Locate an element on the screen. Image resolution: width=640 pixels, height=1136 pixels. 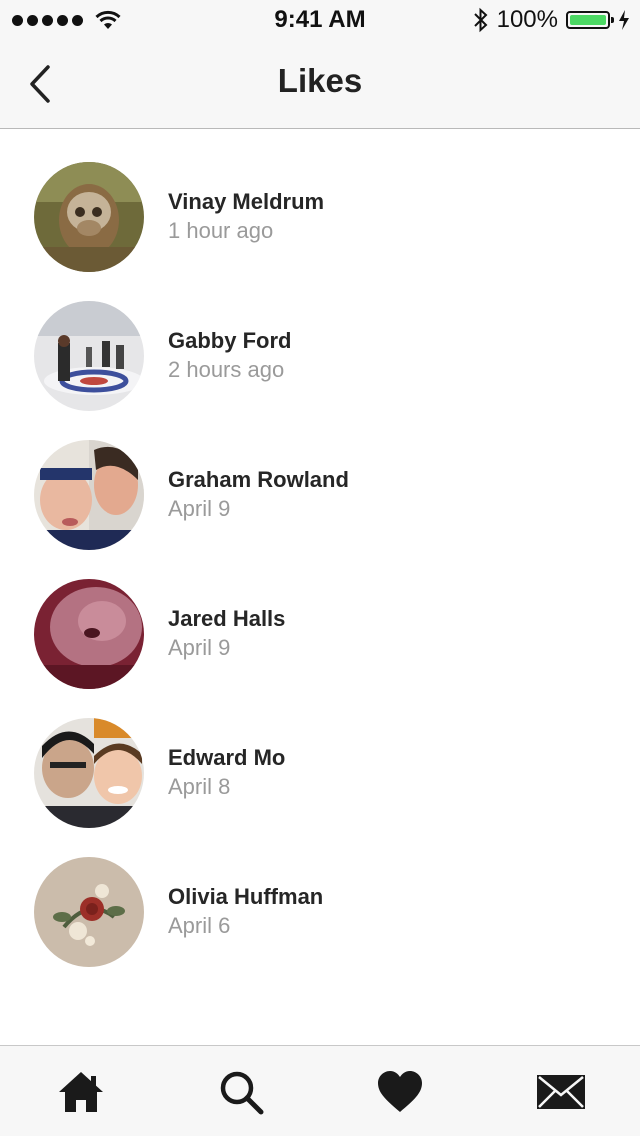
home-icon is located at coordinates (81, 1092).